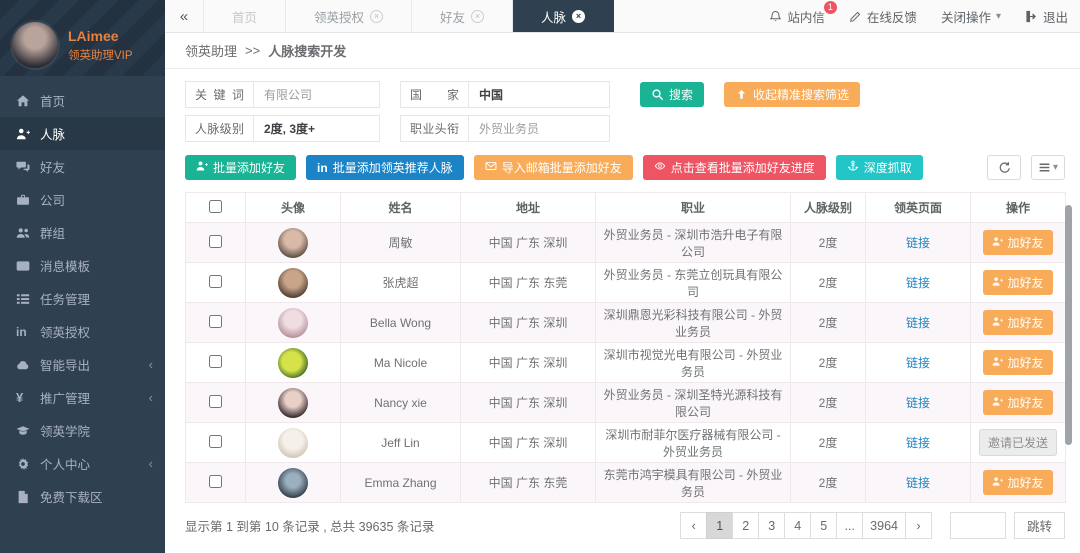  I want to click on feedback-label: 在线反馈, so click(891, 17).